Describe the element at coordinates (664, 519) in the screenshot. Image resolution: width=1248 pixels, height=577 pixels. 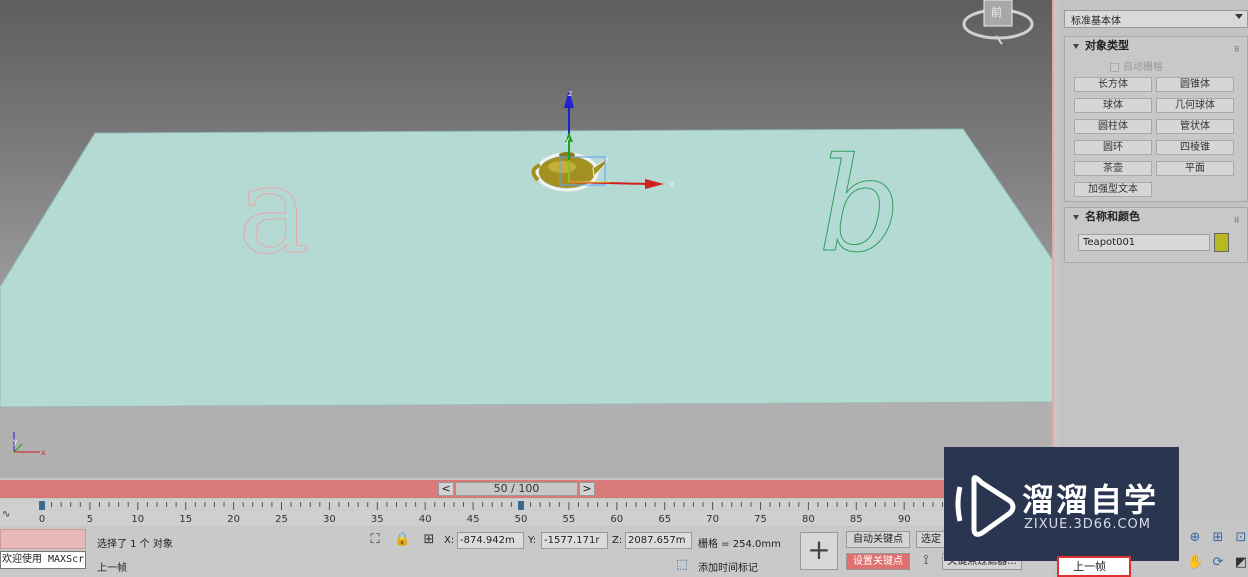
I see `ruler-tick-label: 65` at that location.